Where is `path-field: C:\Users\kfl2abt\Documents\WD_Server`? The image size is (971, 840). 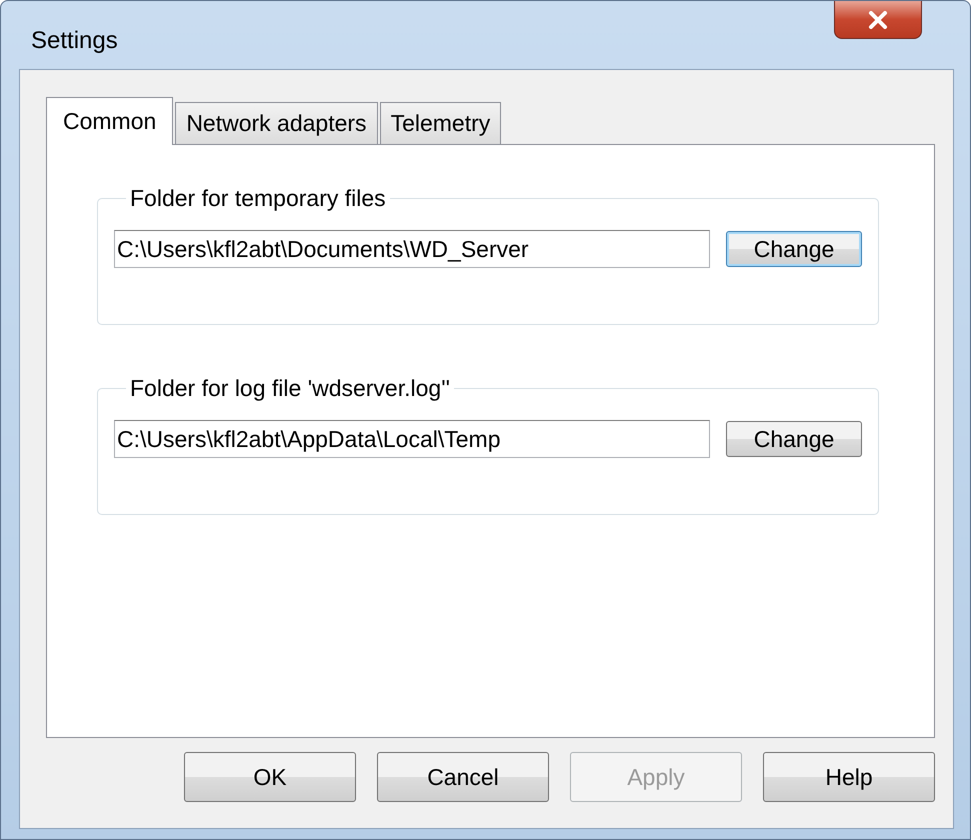
path-field: C:\Users\kfl2abt\Documents\WD_Server is located at coordinates (412, 249).